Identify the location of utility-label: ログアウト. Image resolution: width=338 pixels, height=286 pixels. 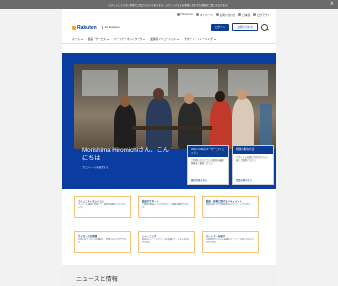
(263, 15).